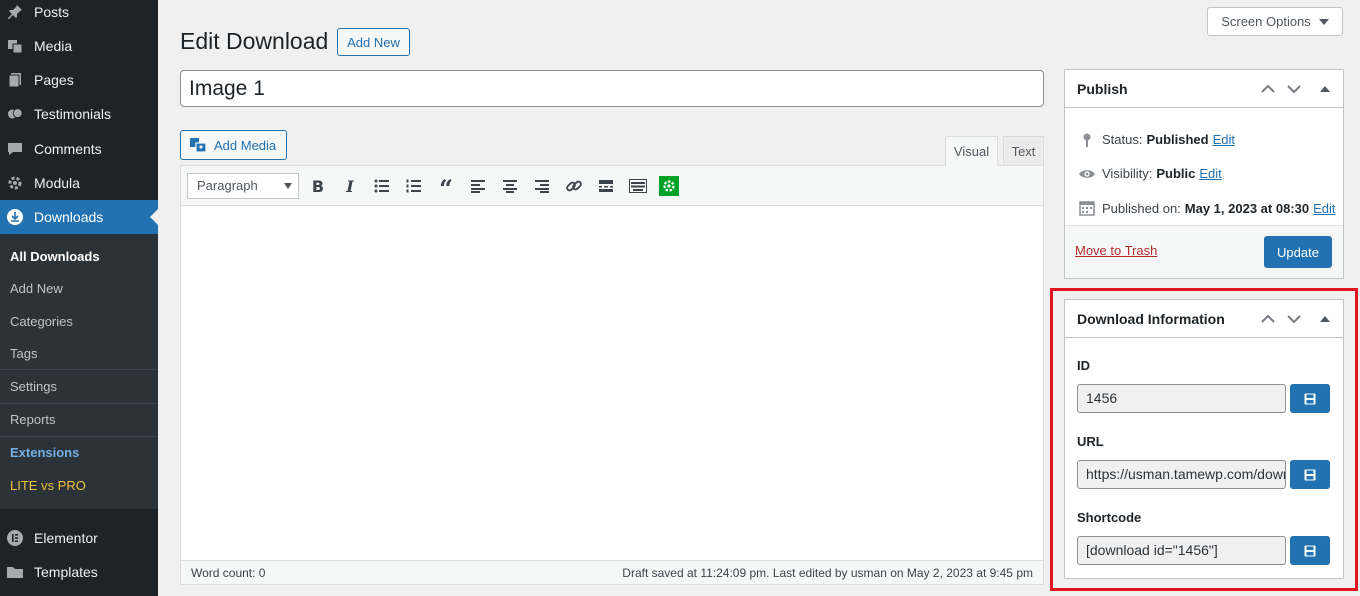 This screenshot has width=1360, height=596. I want to click on gallery-plugin-button, so click(669, 186).